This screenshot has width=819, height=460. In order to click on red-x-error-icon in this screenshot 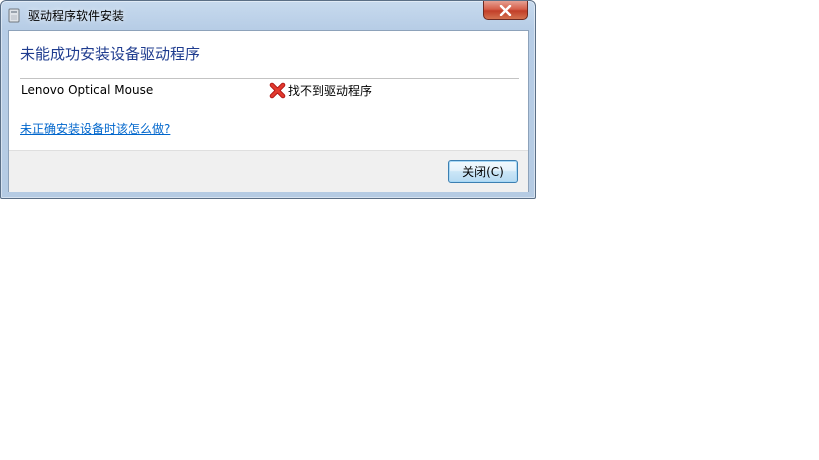, I will do `click(277, 90)`.